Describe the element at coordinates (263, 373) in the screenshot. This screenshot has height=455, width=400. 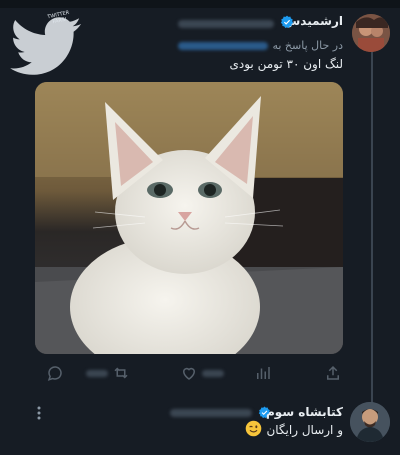
I see `views-icon` at that location.